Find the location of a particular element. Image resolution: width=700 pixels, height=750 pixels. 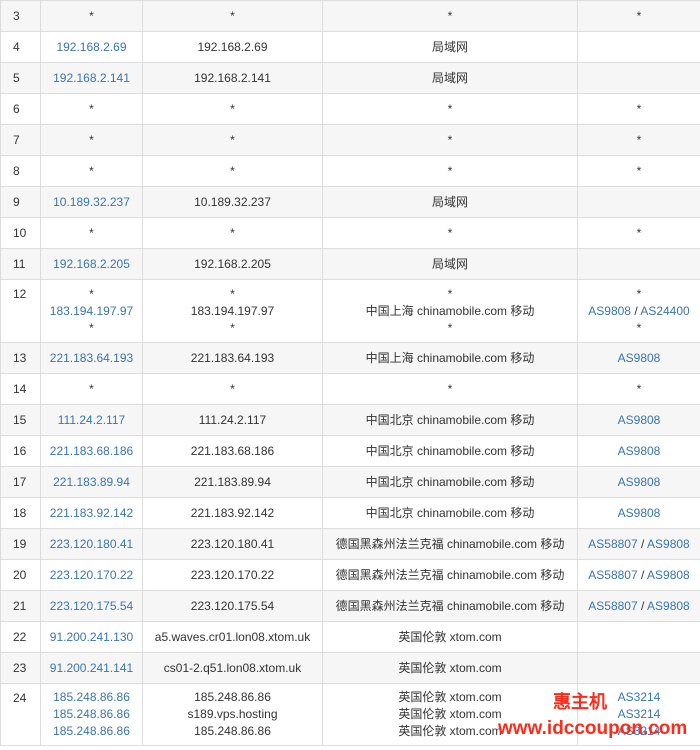

hostname: s189.vps.hosting is located at coordinates (232, 714).